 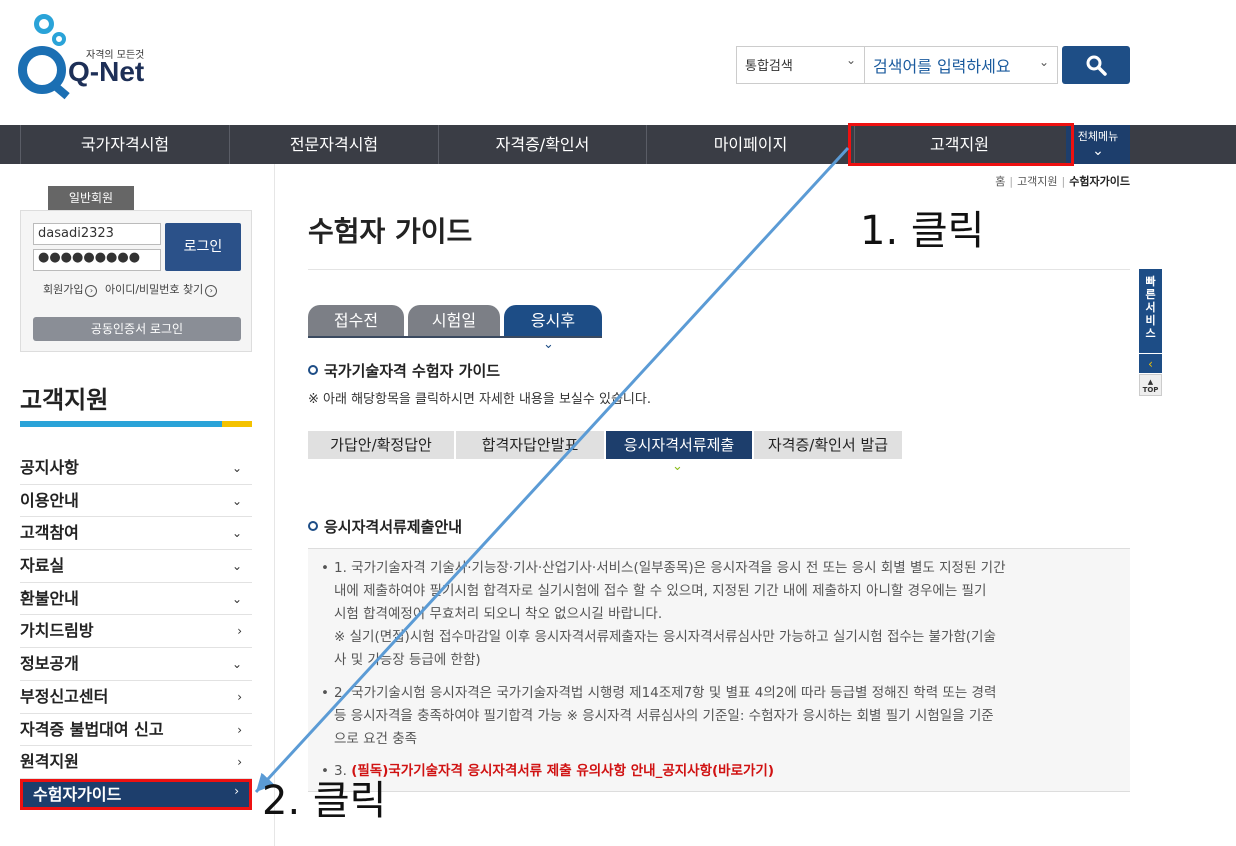 I want to click on annotation-step-2: 2. 클릭, so click(x=324, y=801).